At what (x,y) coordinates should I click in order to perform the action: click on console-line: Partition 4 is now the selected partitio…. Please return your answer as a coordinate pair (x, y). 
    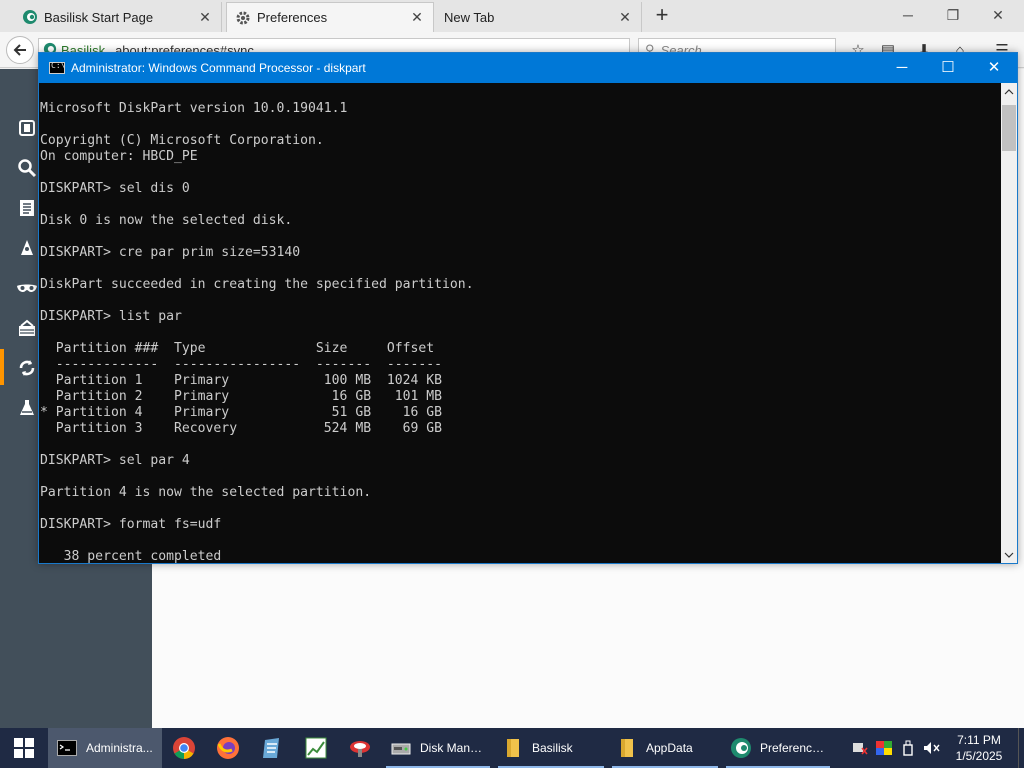
    Looking at the image, I should click on (206, 492).